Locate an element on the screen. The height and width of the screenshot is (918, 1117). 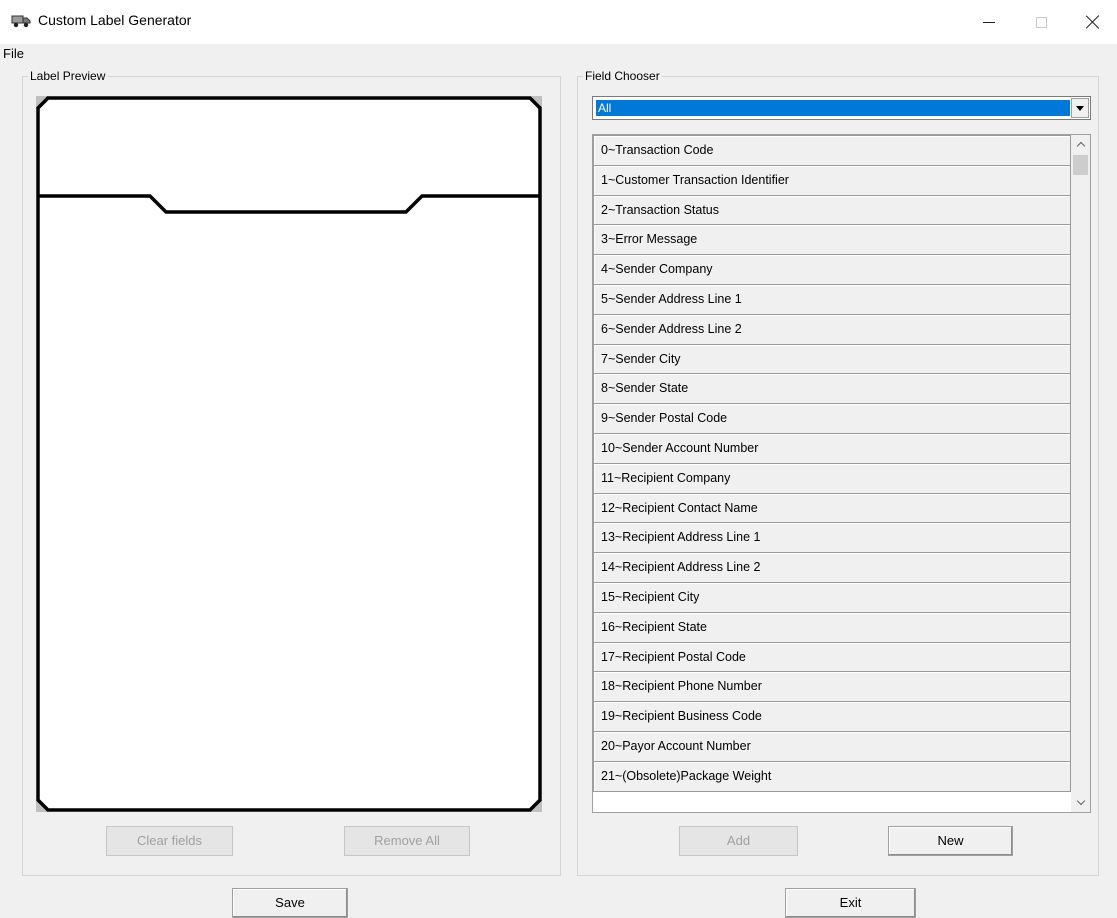
close-button is located at coordinates (1093, 22).